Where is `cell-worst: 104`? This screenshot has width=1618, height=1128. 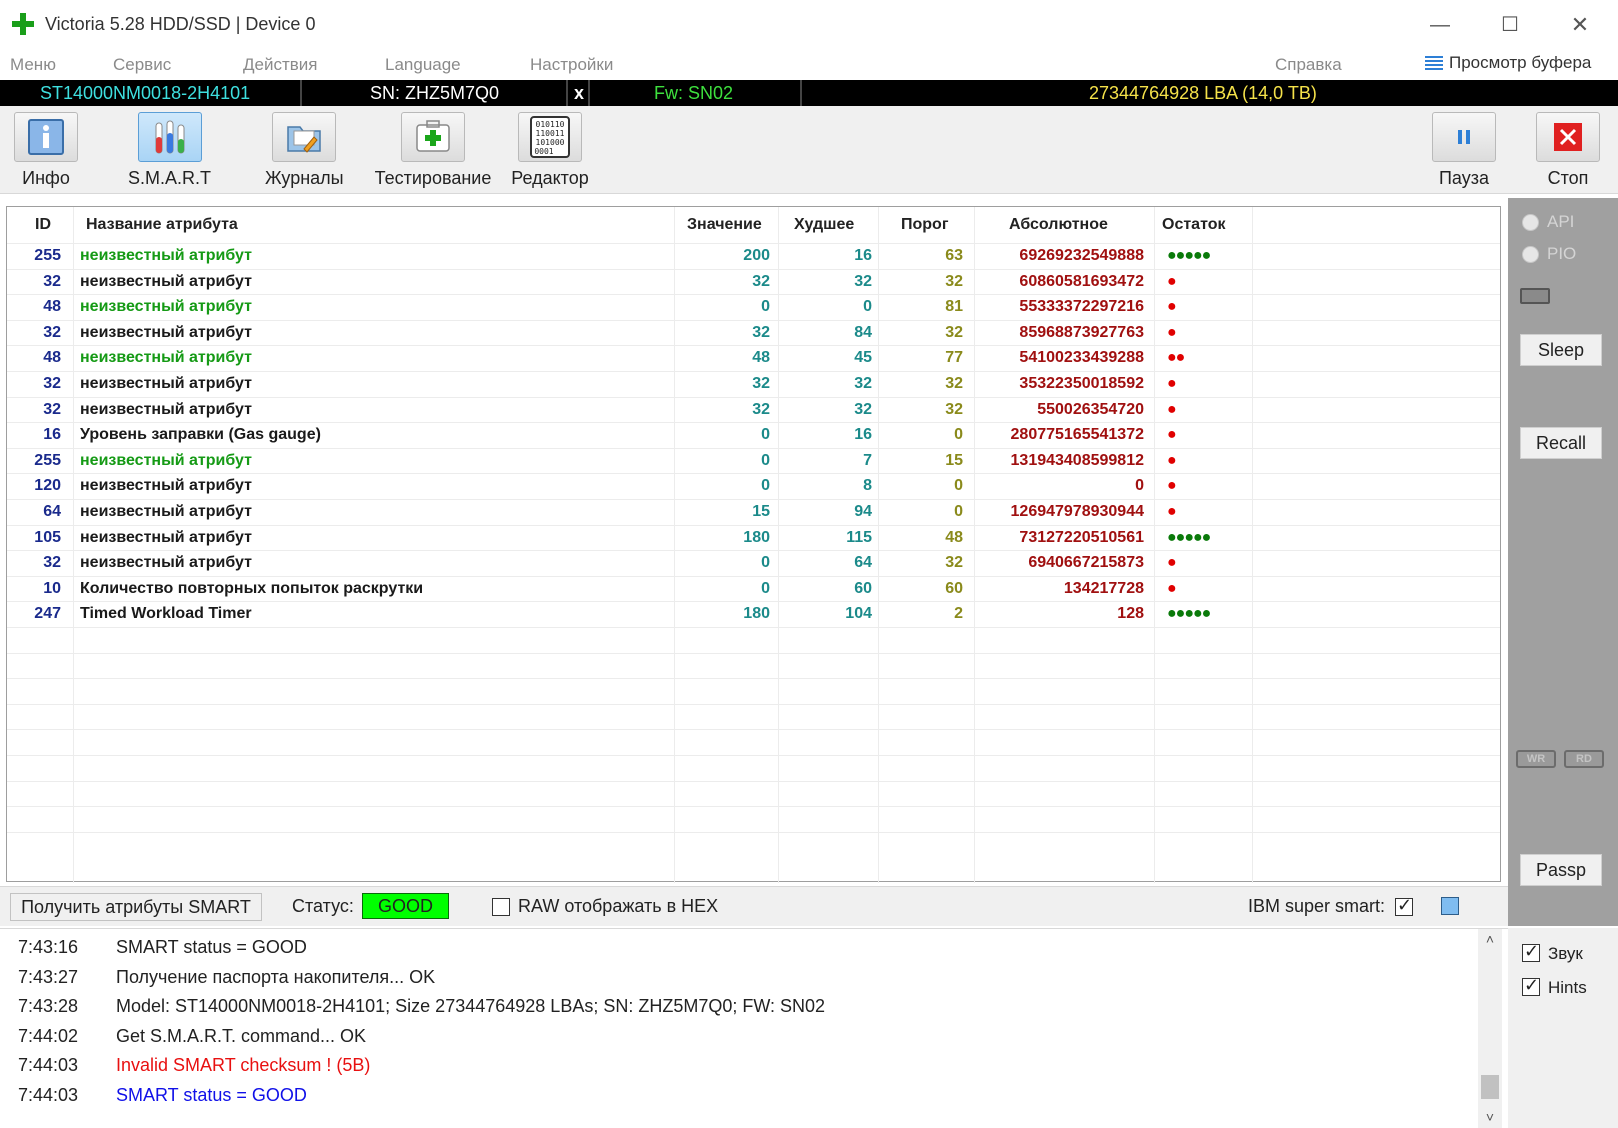
cell-worst: 104 is located at coordinates (858, 614).